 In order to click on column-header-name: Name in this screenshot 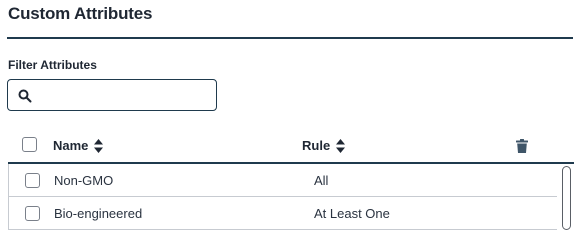, I will do `click(78, 145)`.